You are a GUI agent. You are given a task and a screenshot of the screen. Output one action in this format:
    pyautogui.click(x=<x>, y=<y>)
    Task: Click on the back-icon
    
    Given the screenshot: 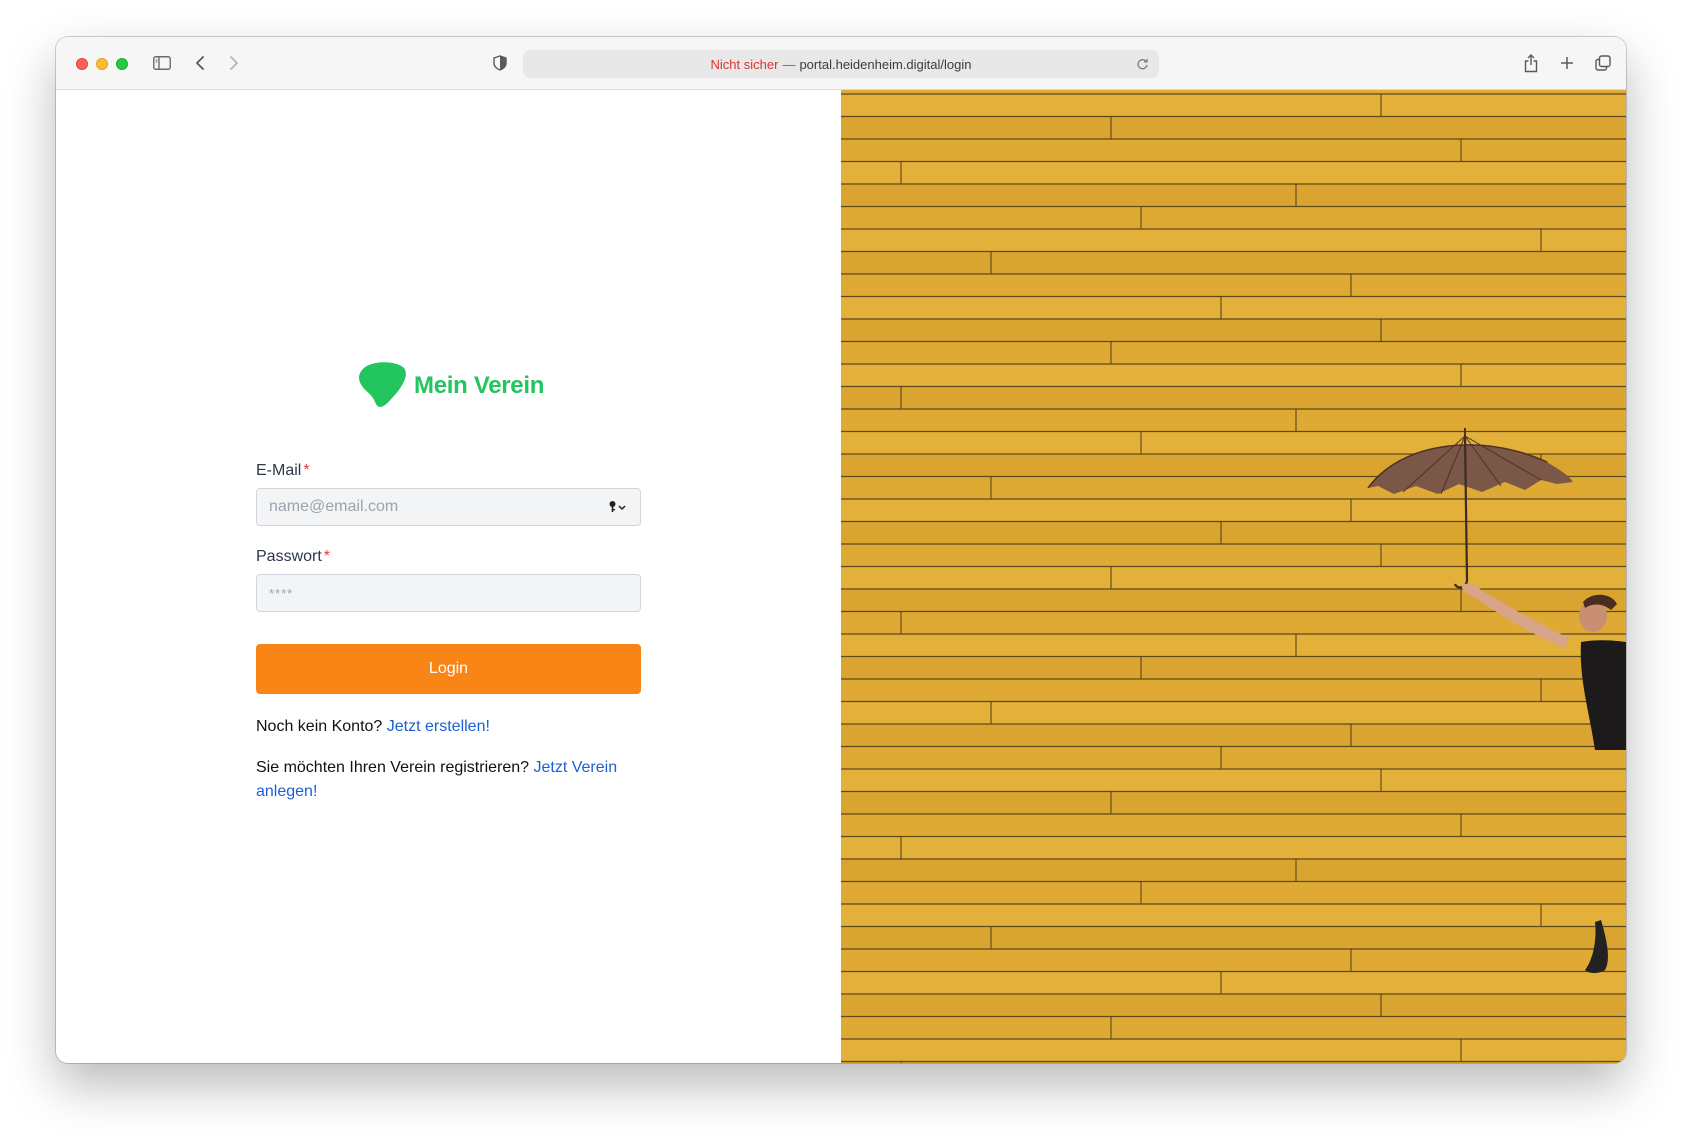 What is the action you would take?
    pyautogui.click(x=200, y=63)
    